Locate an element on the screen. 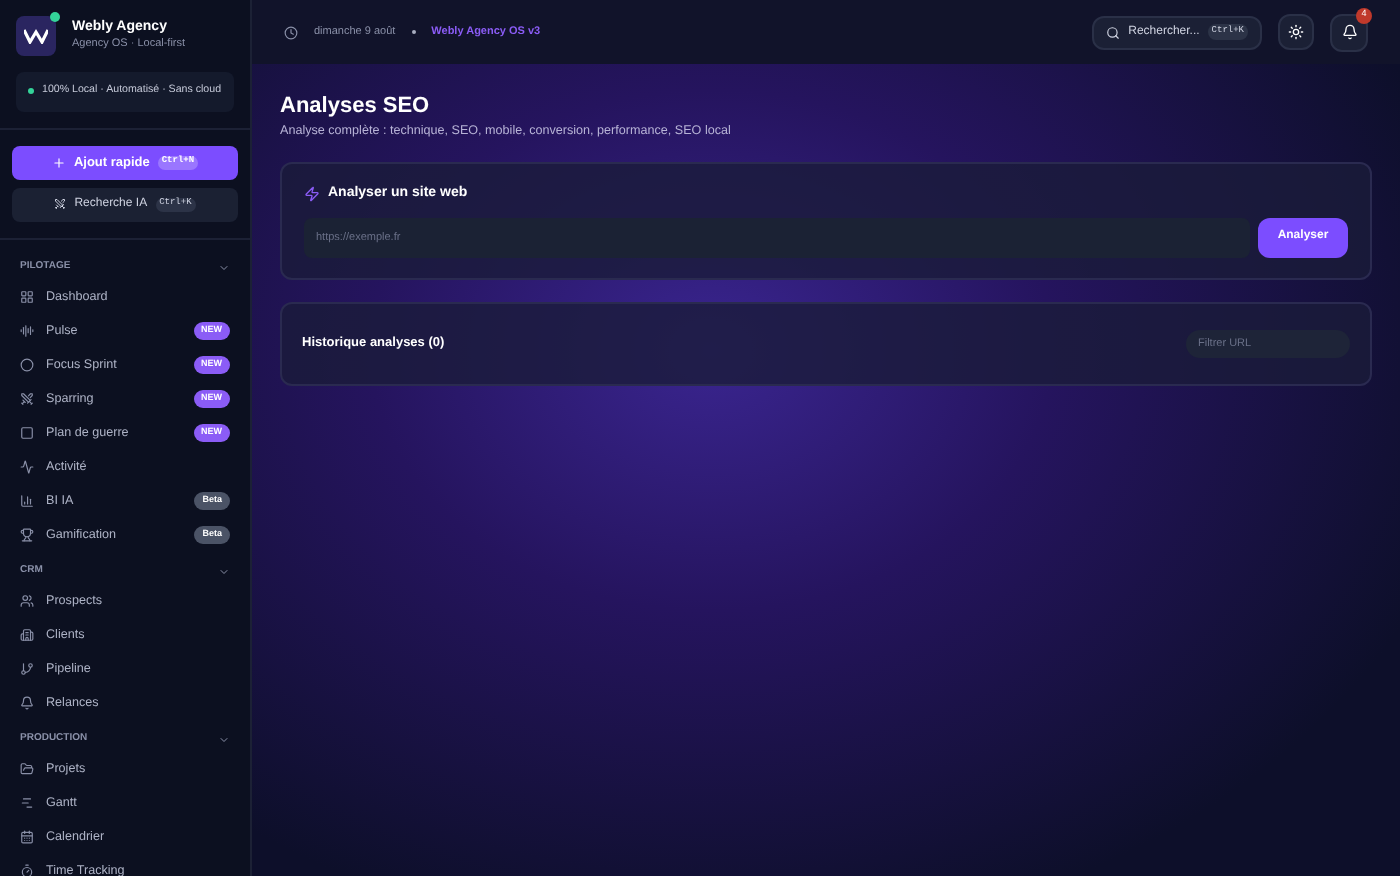 This screenshot has width=1400, height=876. gantt-icon is located at coordinates (27, 802).